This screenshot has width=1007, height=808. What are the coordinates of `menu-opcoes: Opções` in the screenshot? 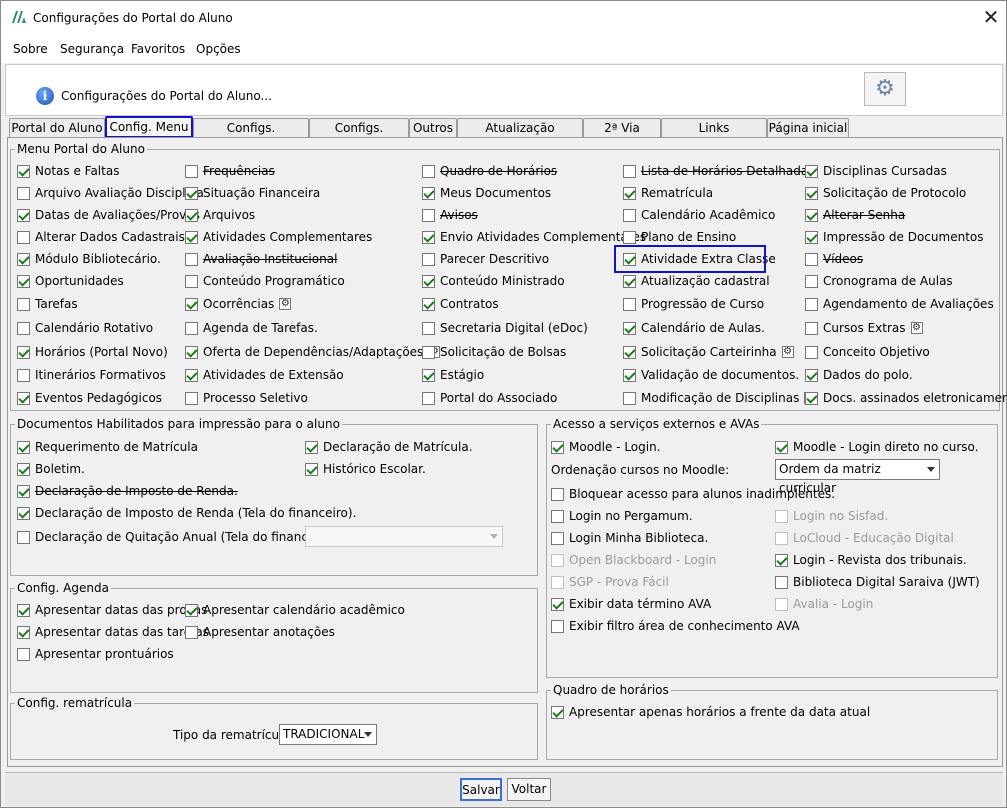 It's located at (218, 49).